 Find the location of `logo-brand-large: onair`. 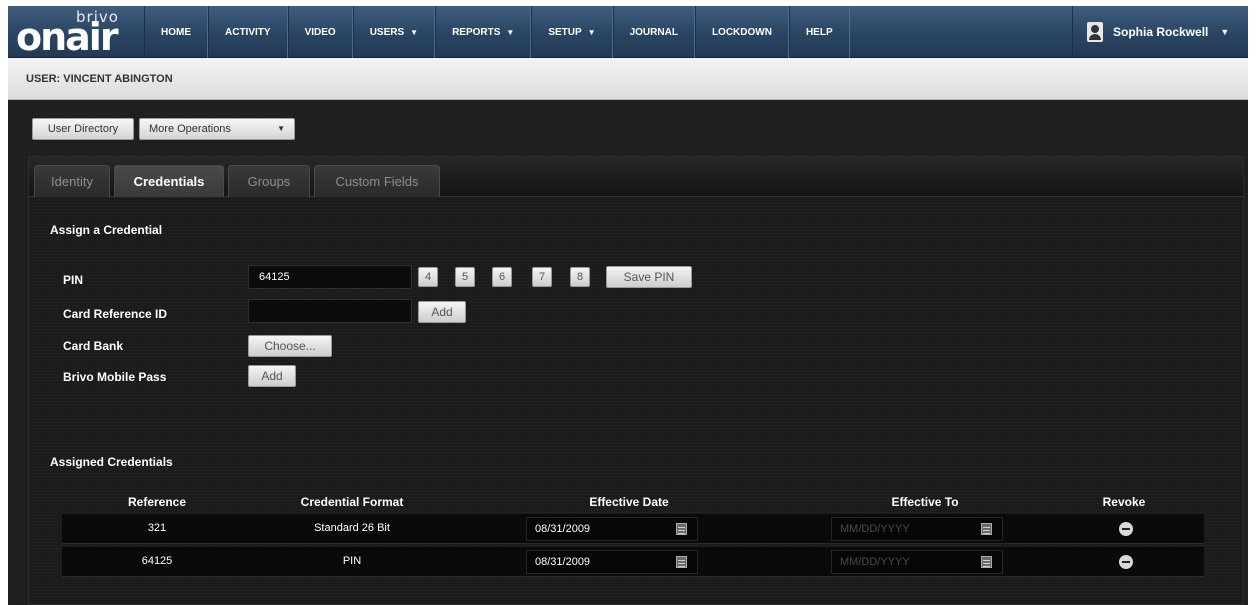

logo-brand-large: onair is located at coordinates (67, 37).